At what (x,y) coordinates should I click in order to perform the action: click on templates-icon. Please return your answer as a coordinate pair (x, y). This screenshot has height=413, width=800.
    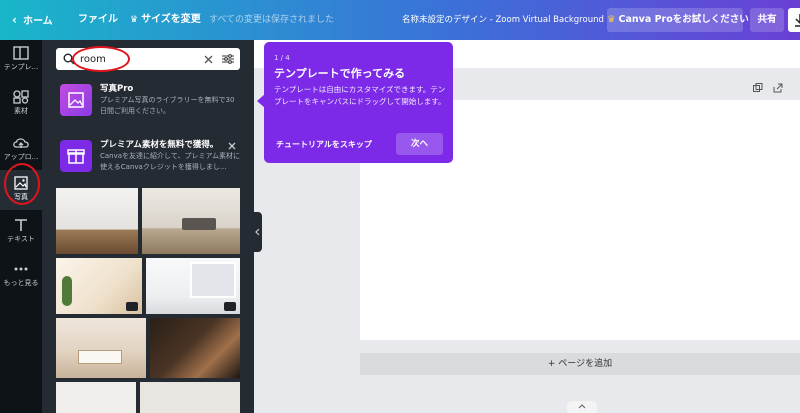
    Looking at the image, I should click on (21, 53).